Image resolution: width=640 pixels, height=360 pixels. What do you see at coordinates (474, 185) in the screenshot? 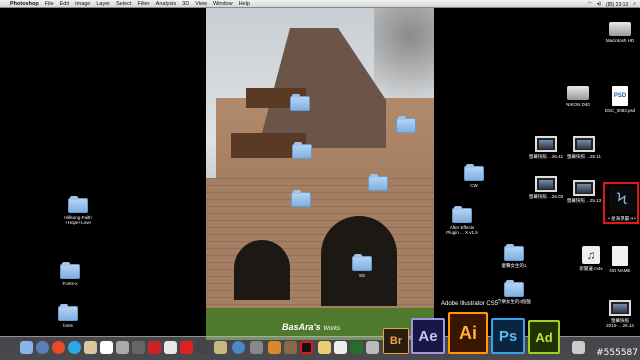
I see `folder-label: CW` at bounding box center [474, 185].